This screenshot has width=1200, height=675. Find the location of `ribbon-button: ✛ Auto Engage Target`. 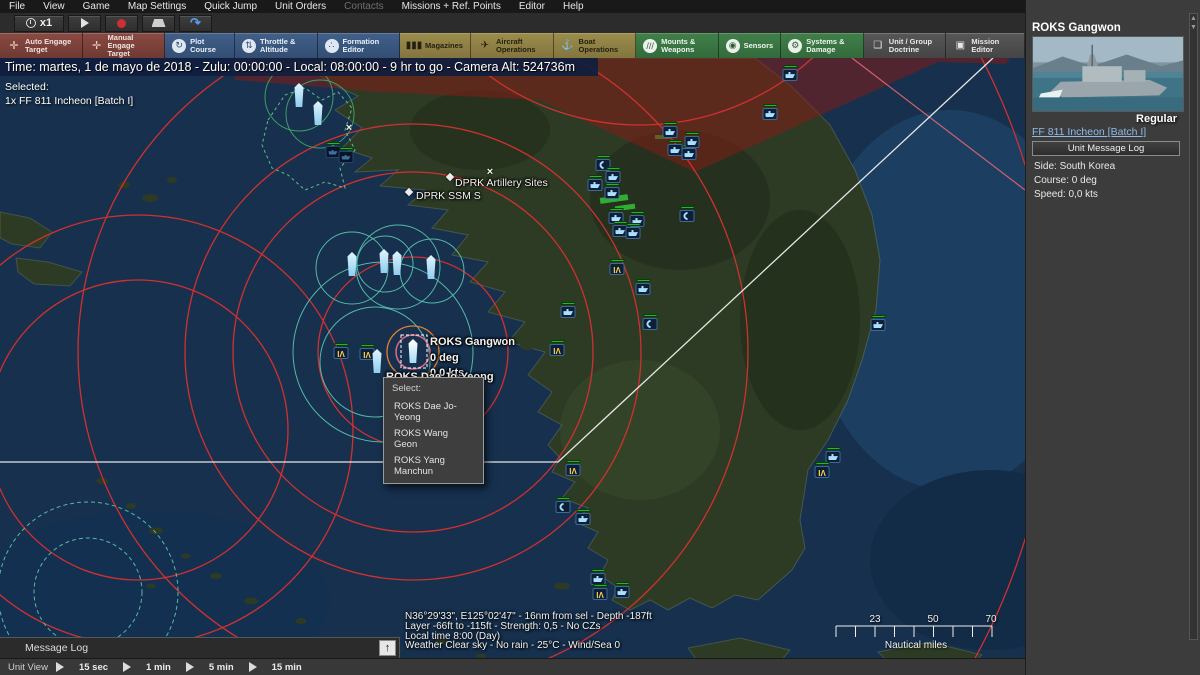

ribbon-button: ✛ Auto Engage Target is located at coordinates (41, 45).